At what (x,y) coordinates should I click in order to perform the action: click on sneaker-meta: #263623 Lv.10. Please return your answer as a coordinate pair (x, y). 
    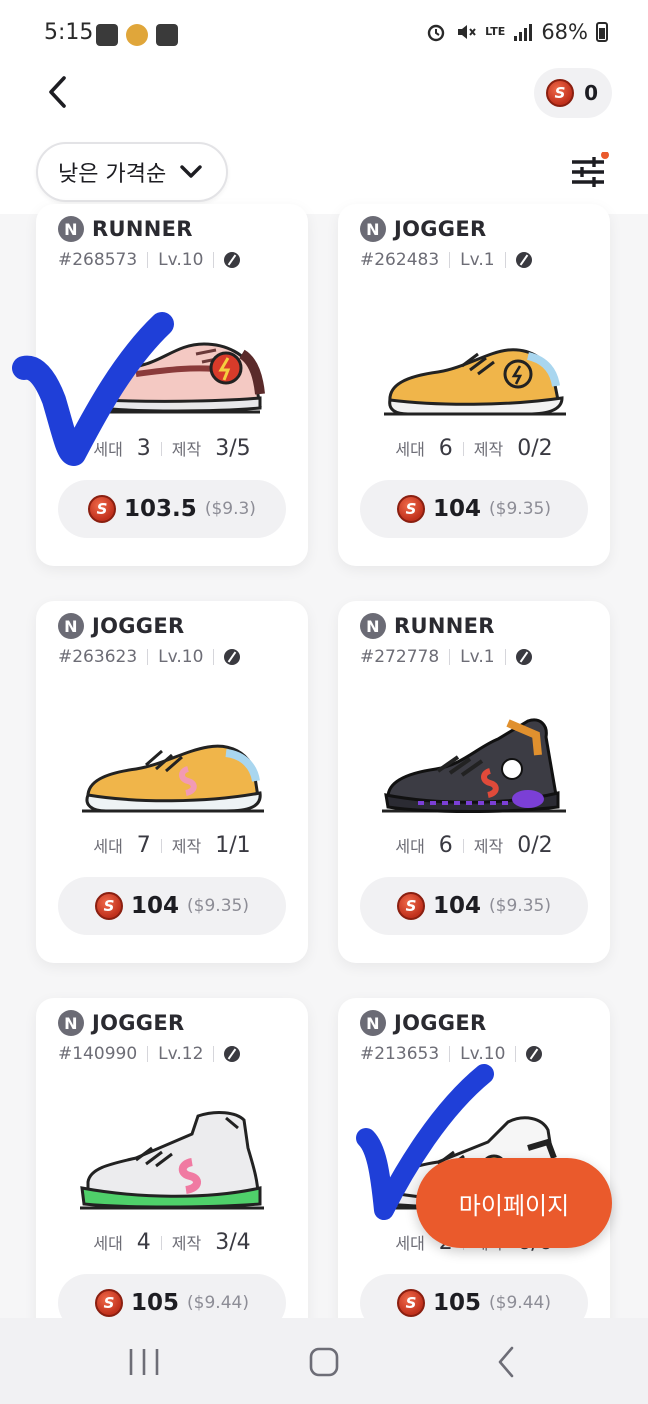
    Looking at the image, I should click on (149, 657).